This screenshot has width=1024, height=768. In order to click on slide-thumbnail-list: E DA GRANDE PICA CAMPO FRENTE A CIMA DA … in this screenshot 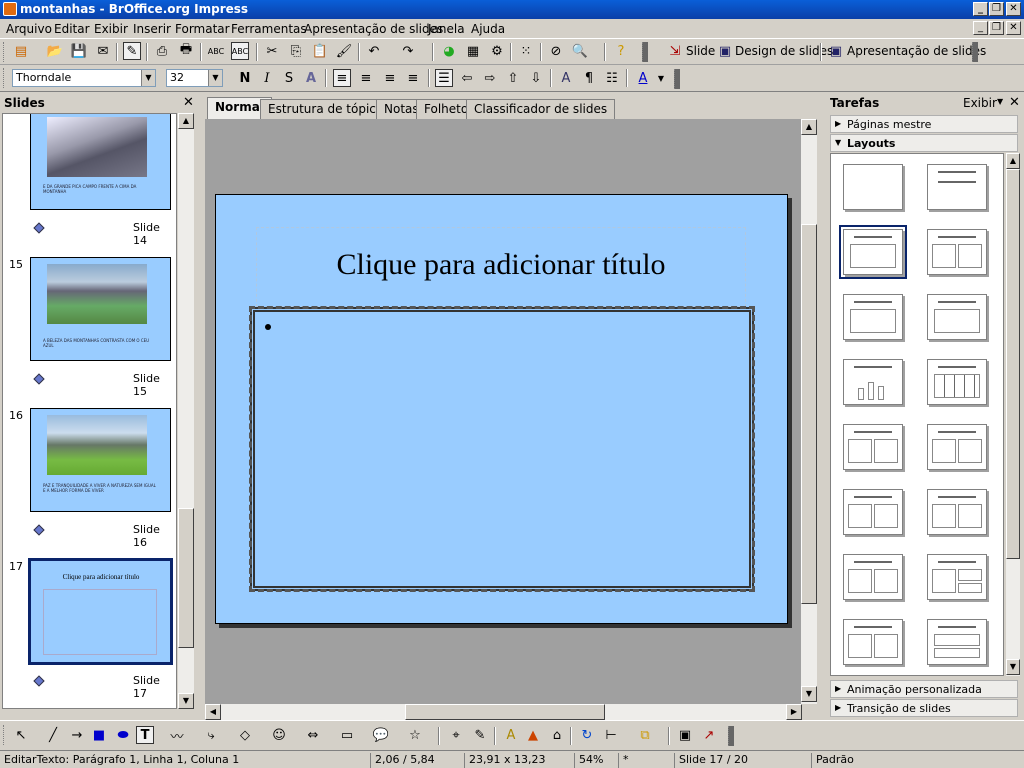, I will do `click(89, 411)`.